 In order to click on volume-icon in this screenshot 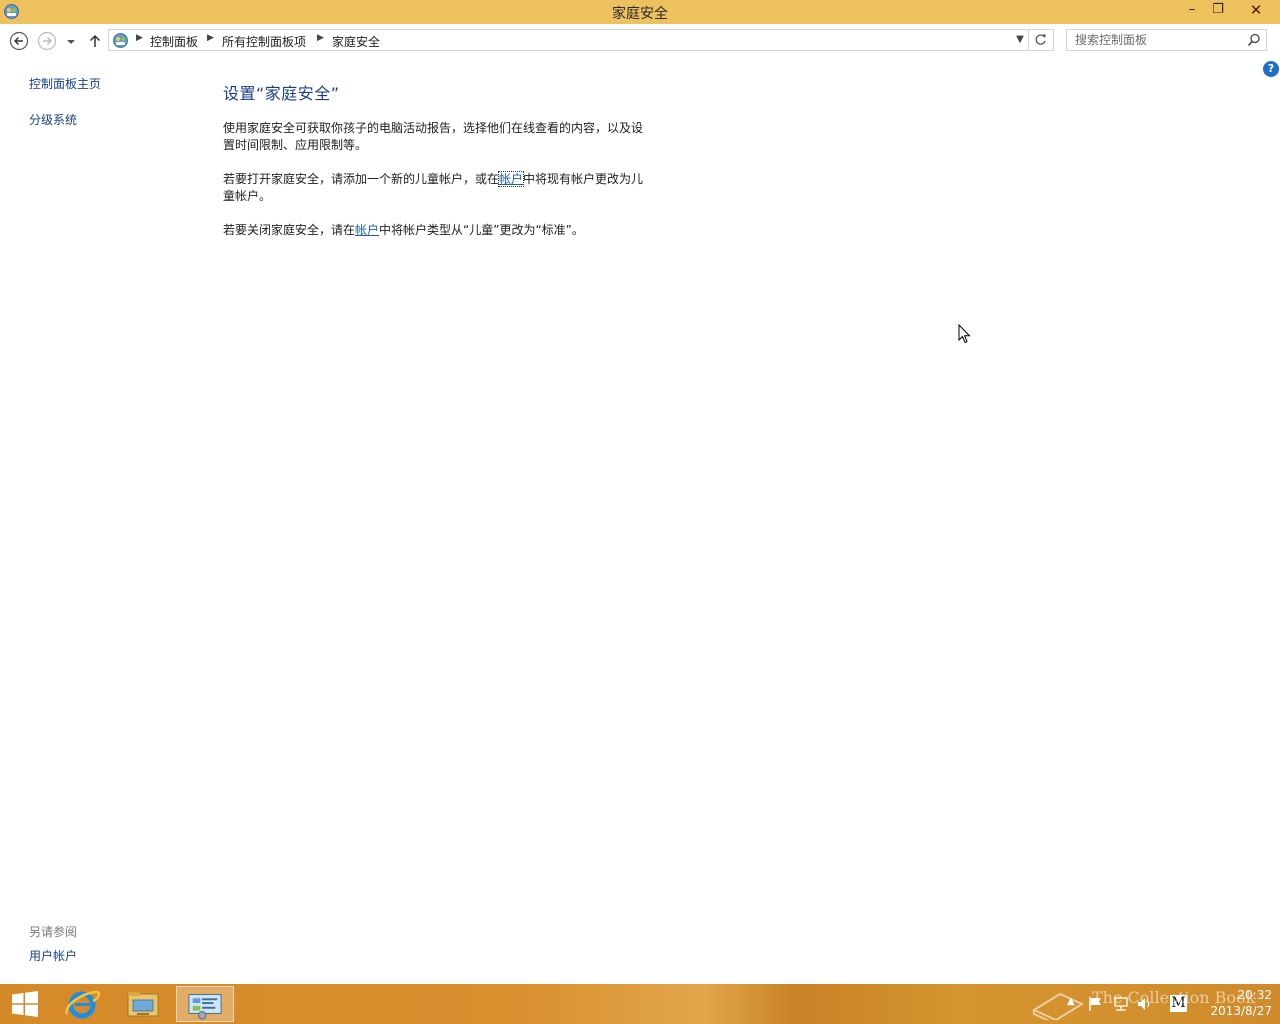, I will do `click(1145, 1004)`.